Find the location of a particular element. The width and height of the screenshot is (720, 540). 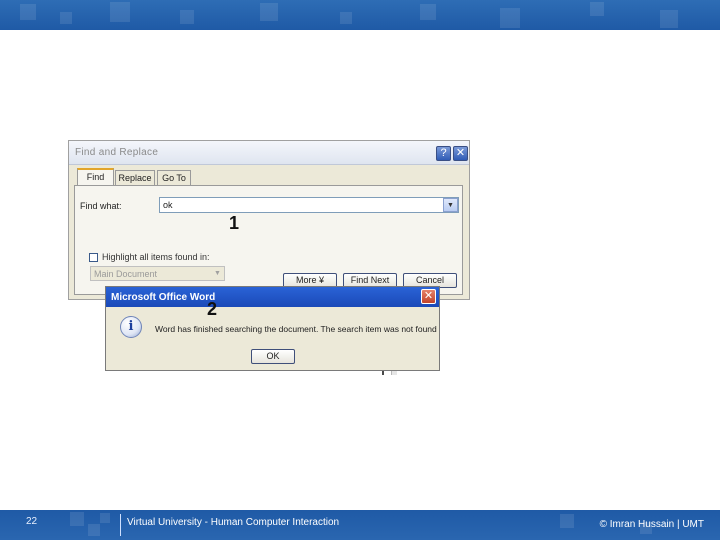

highlight-label: Highlight all items found in: is located at coordinates (156, 257).